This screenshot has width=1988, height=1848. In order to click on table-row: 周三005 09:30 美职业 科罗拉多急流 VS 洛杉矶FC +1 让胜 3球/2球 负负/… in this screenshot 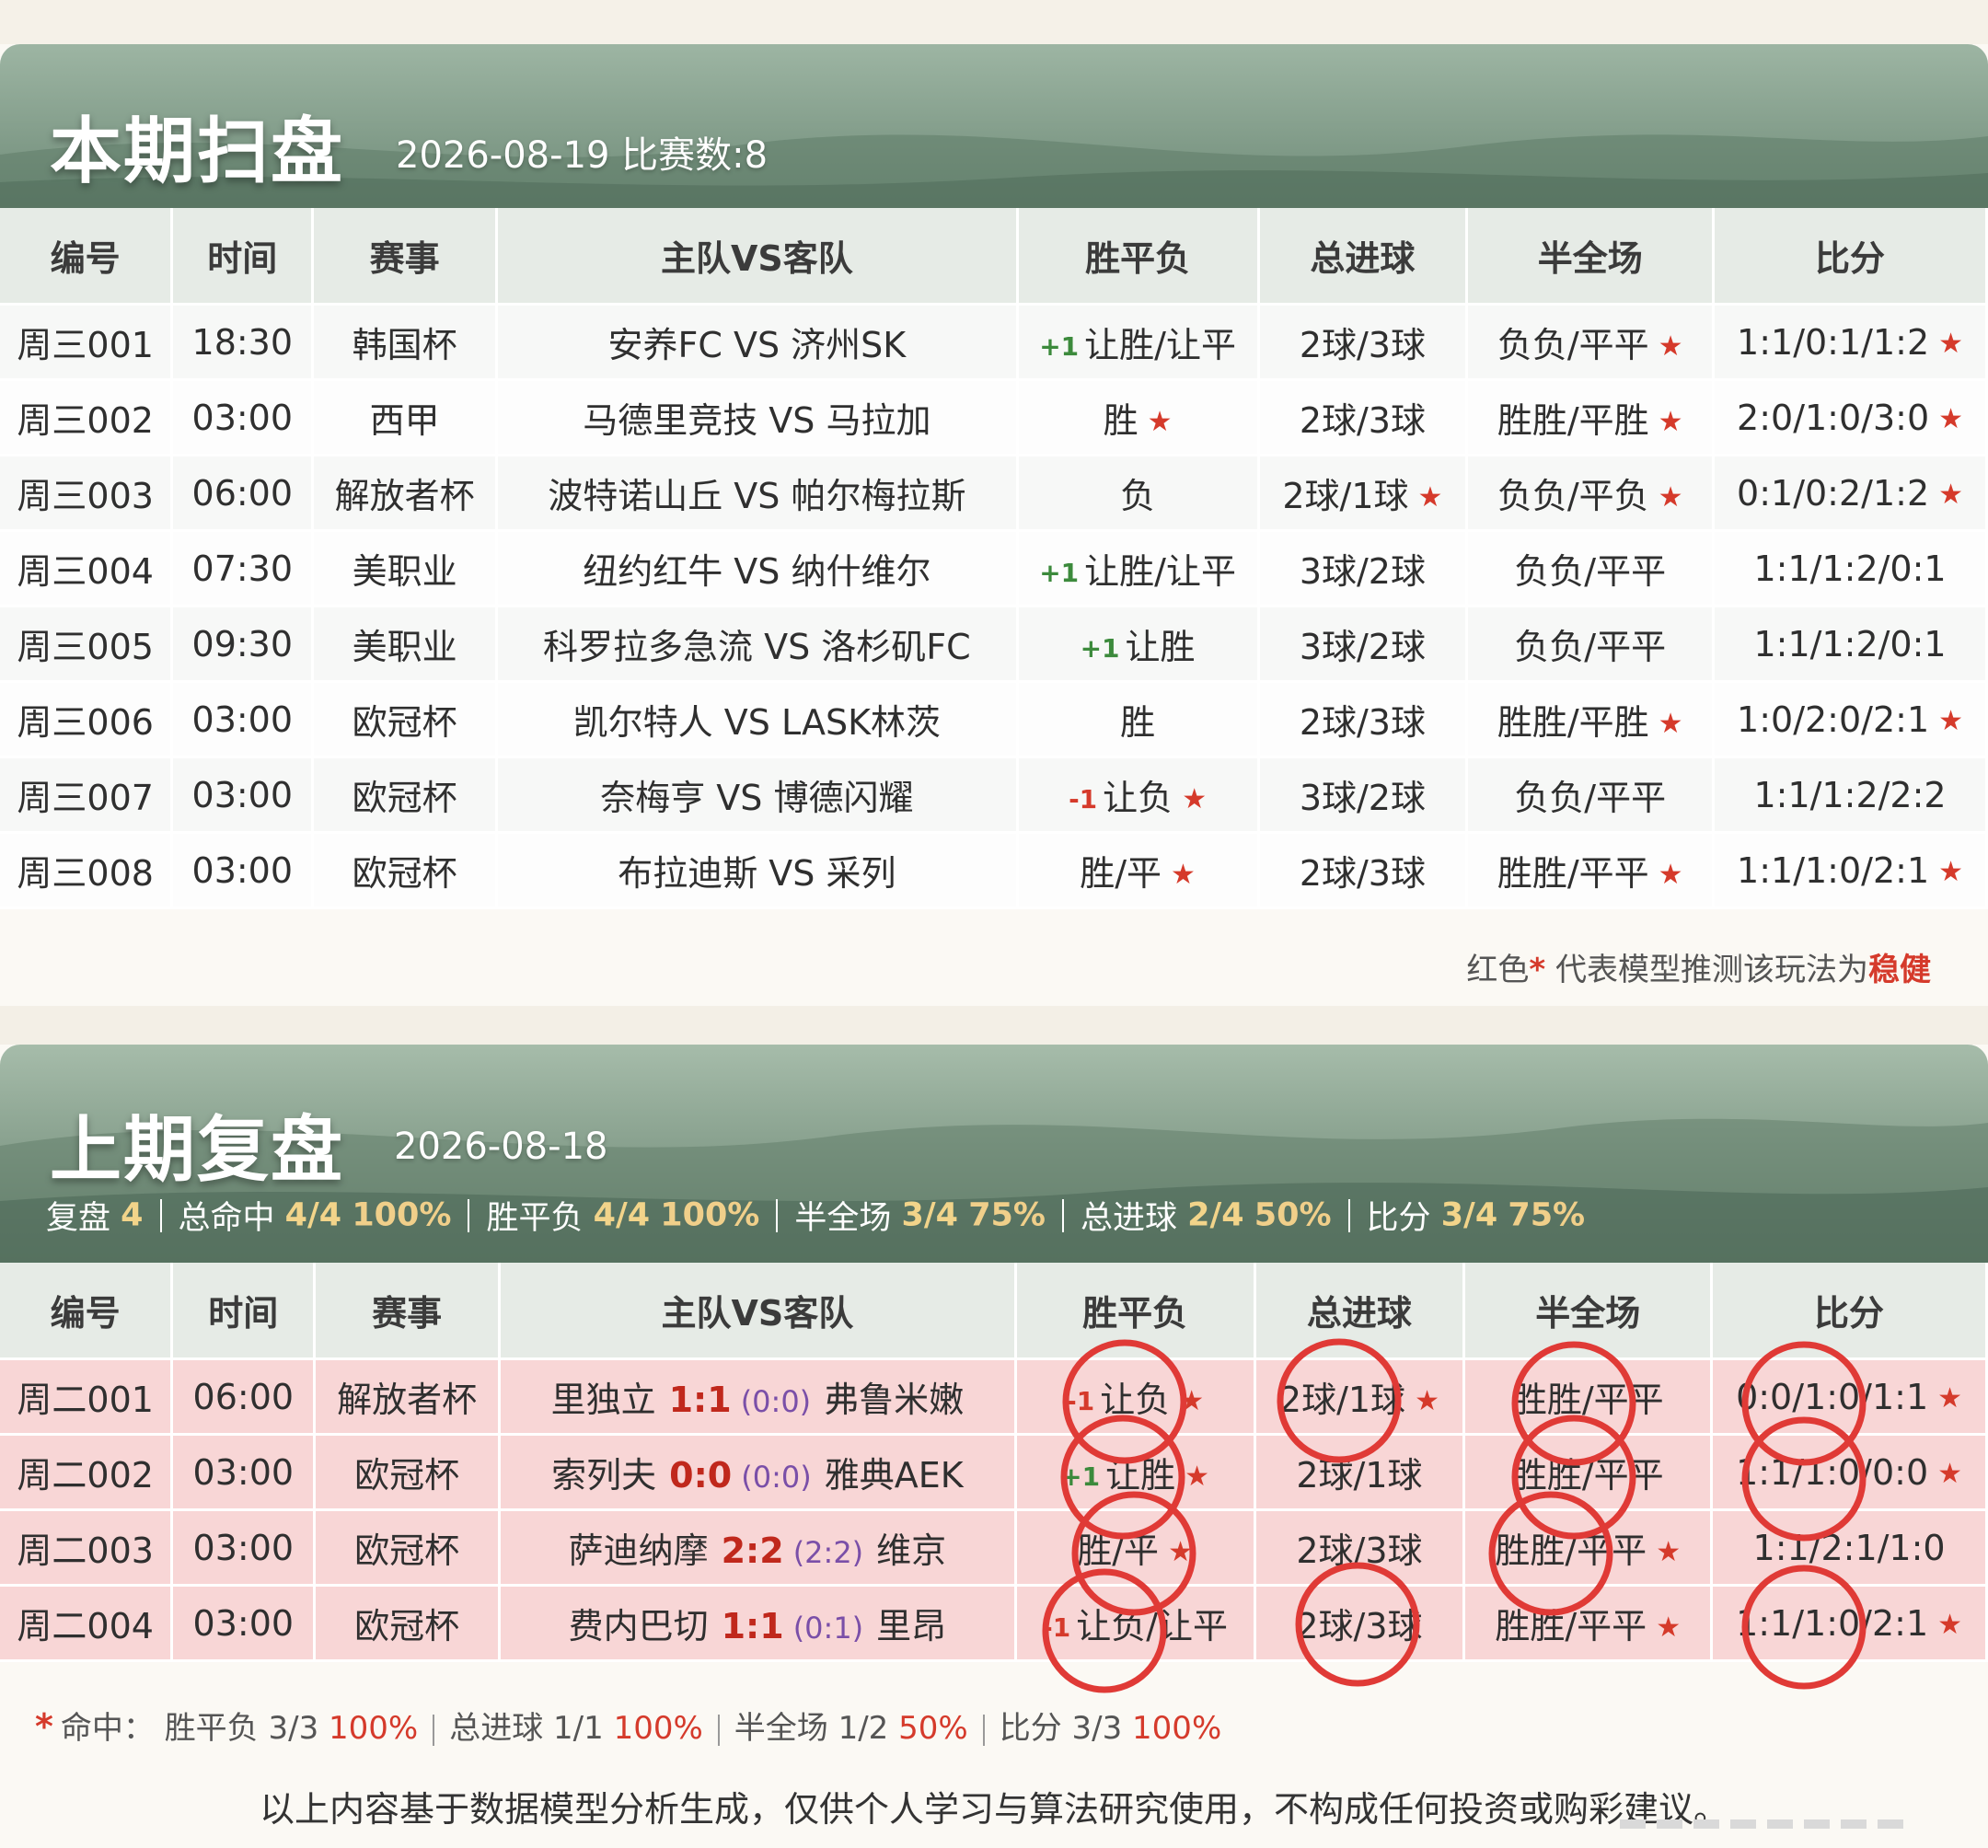, I will do `click(994, 644)`.